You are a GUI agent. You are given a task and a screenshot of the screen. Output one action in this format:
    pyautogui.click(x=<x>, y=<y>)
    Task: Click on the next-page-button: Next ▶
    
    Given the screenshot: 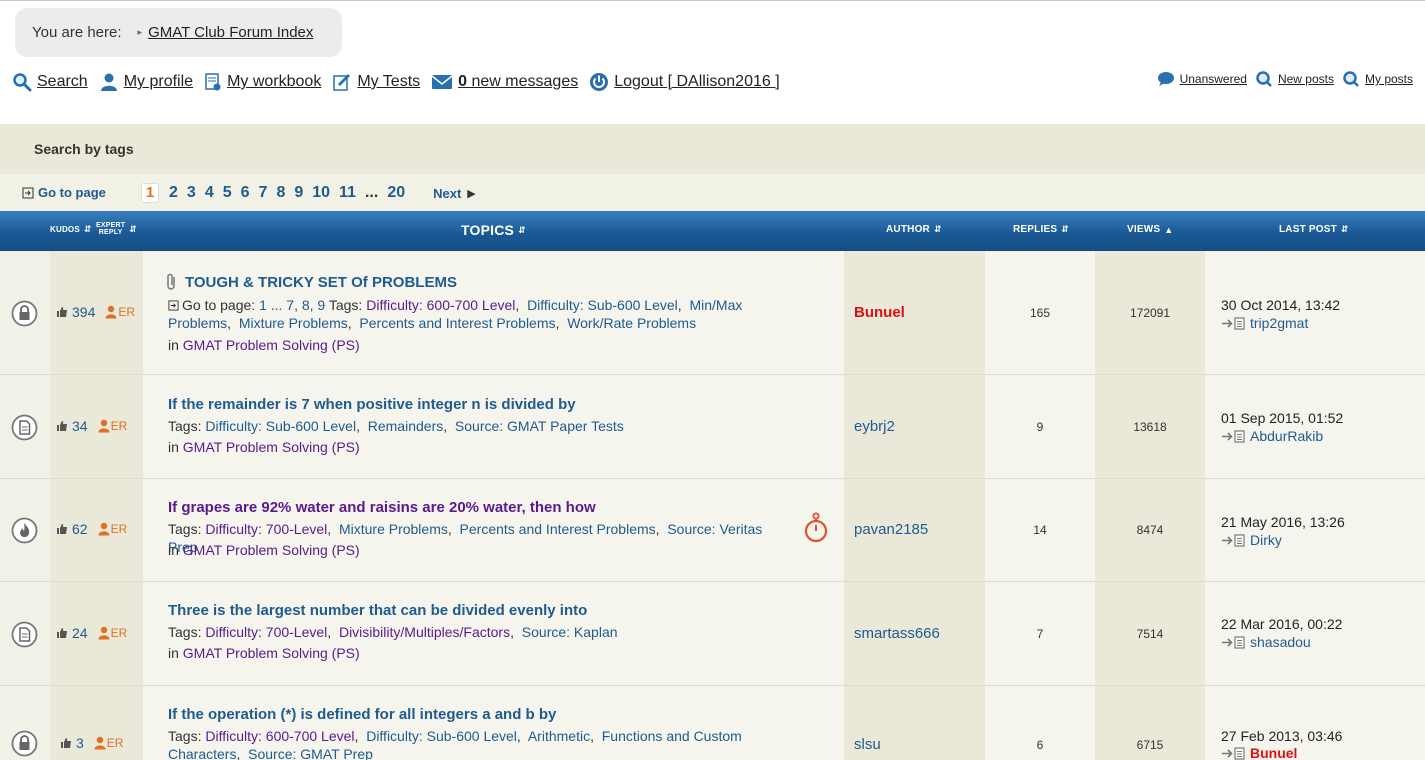 What is the action you would take?
    pyautogui.click(x=454, y=193)
    